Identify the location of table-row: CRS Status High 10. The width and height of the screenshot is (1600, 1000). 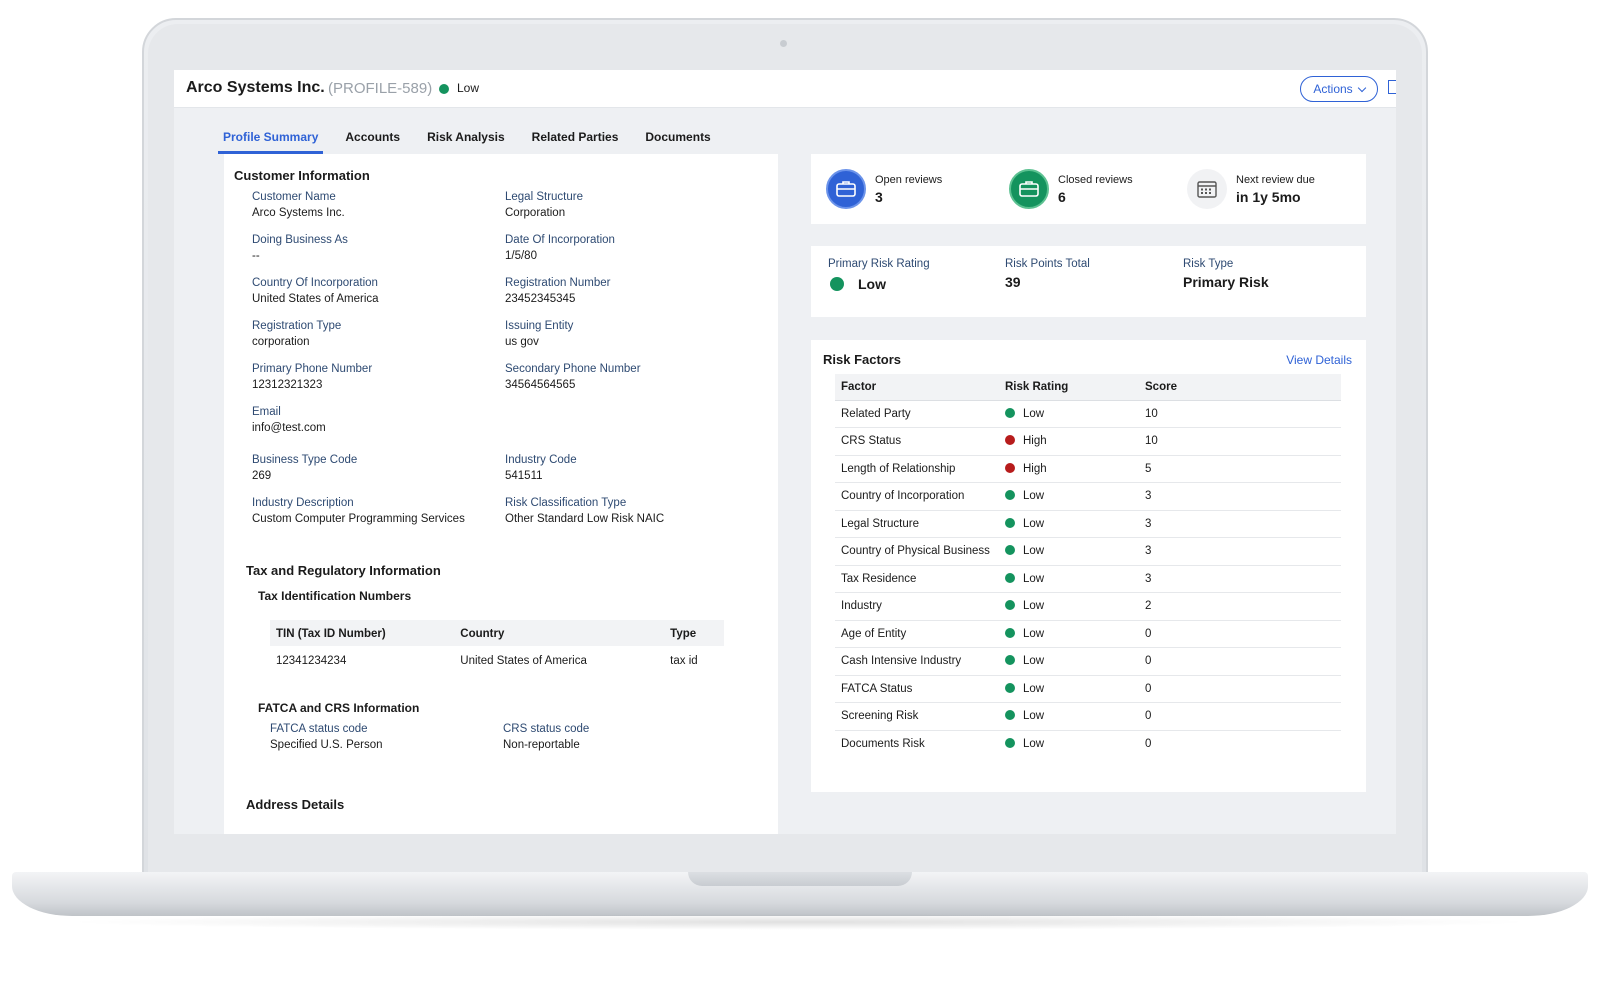
(1088, 441).